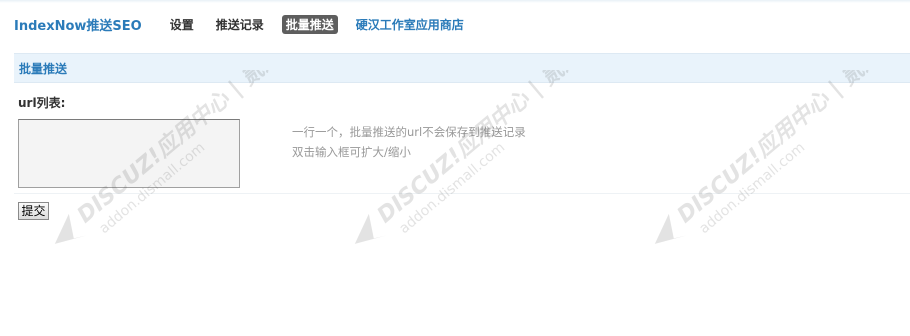 This screenshot has width=910, height=336. Describe the element at coordinates (42, 103) in the screenshot. I see `url-list-label: url列表:` at that location.